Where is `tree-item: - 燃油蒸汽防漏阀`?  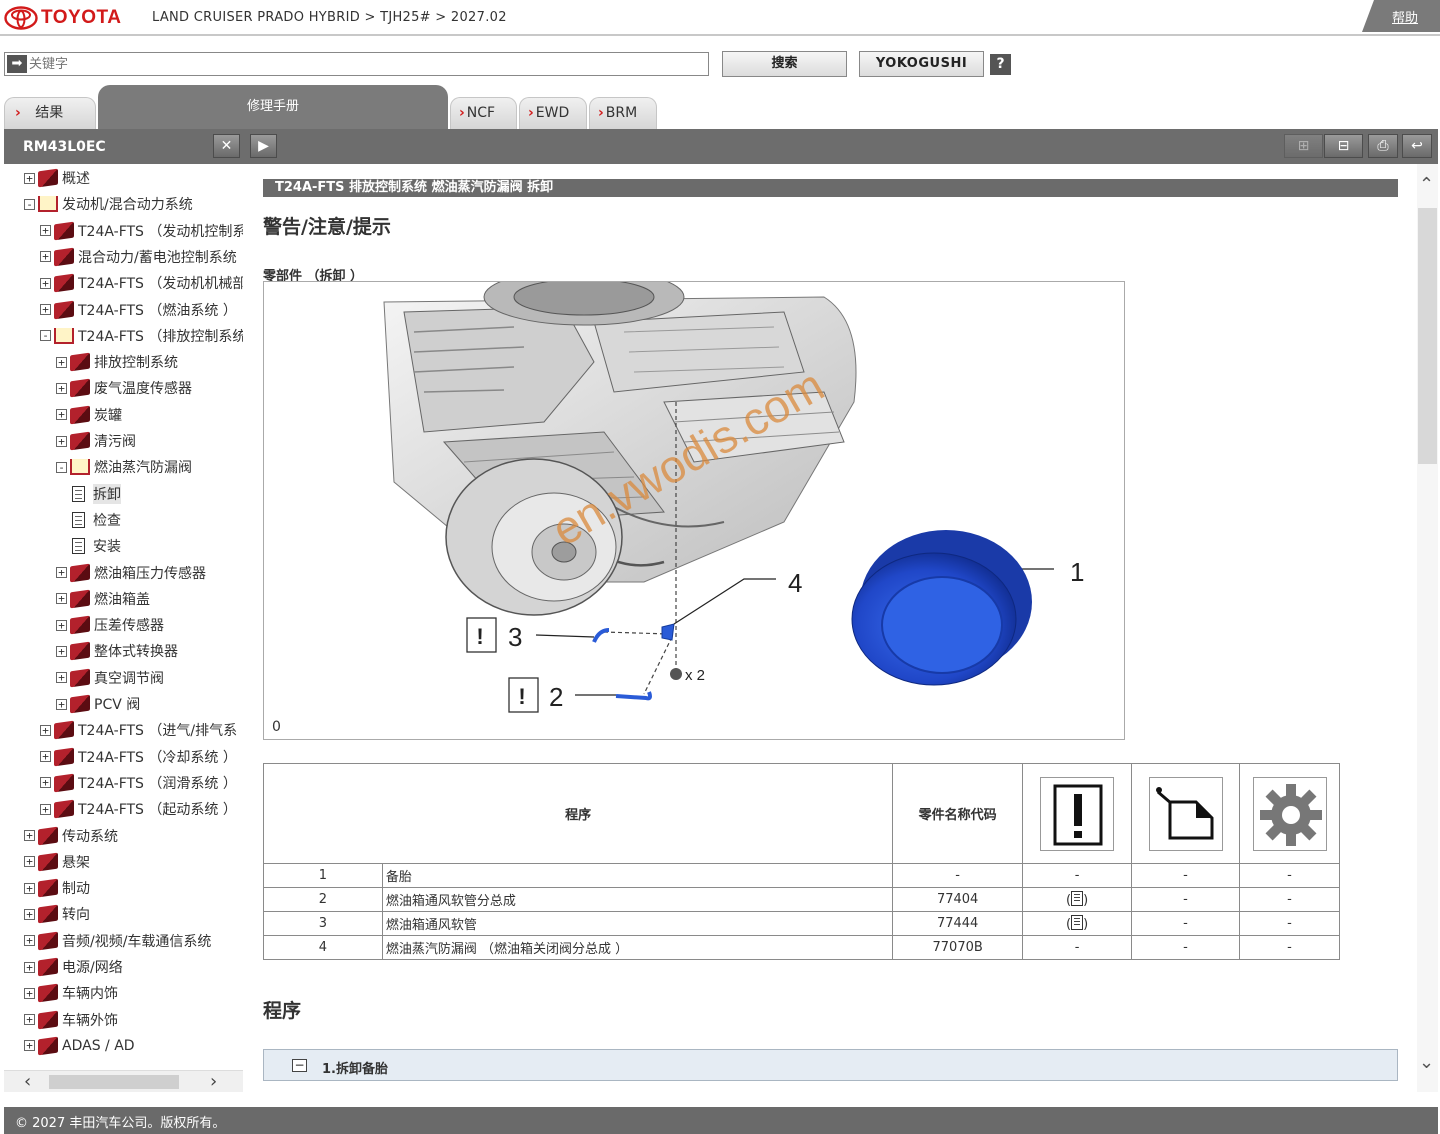
tree-item: - 燃油蒸汽防漏阀 is located at coordinates (124, 467).